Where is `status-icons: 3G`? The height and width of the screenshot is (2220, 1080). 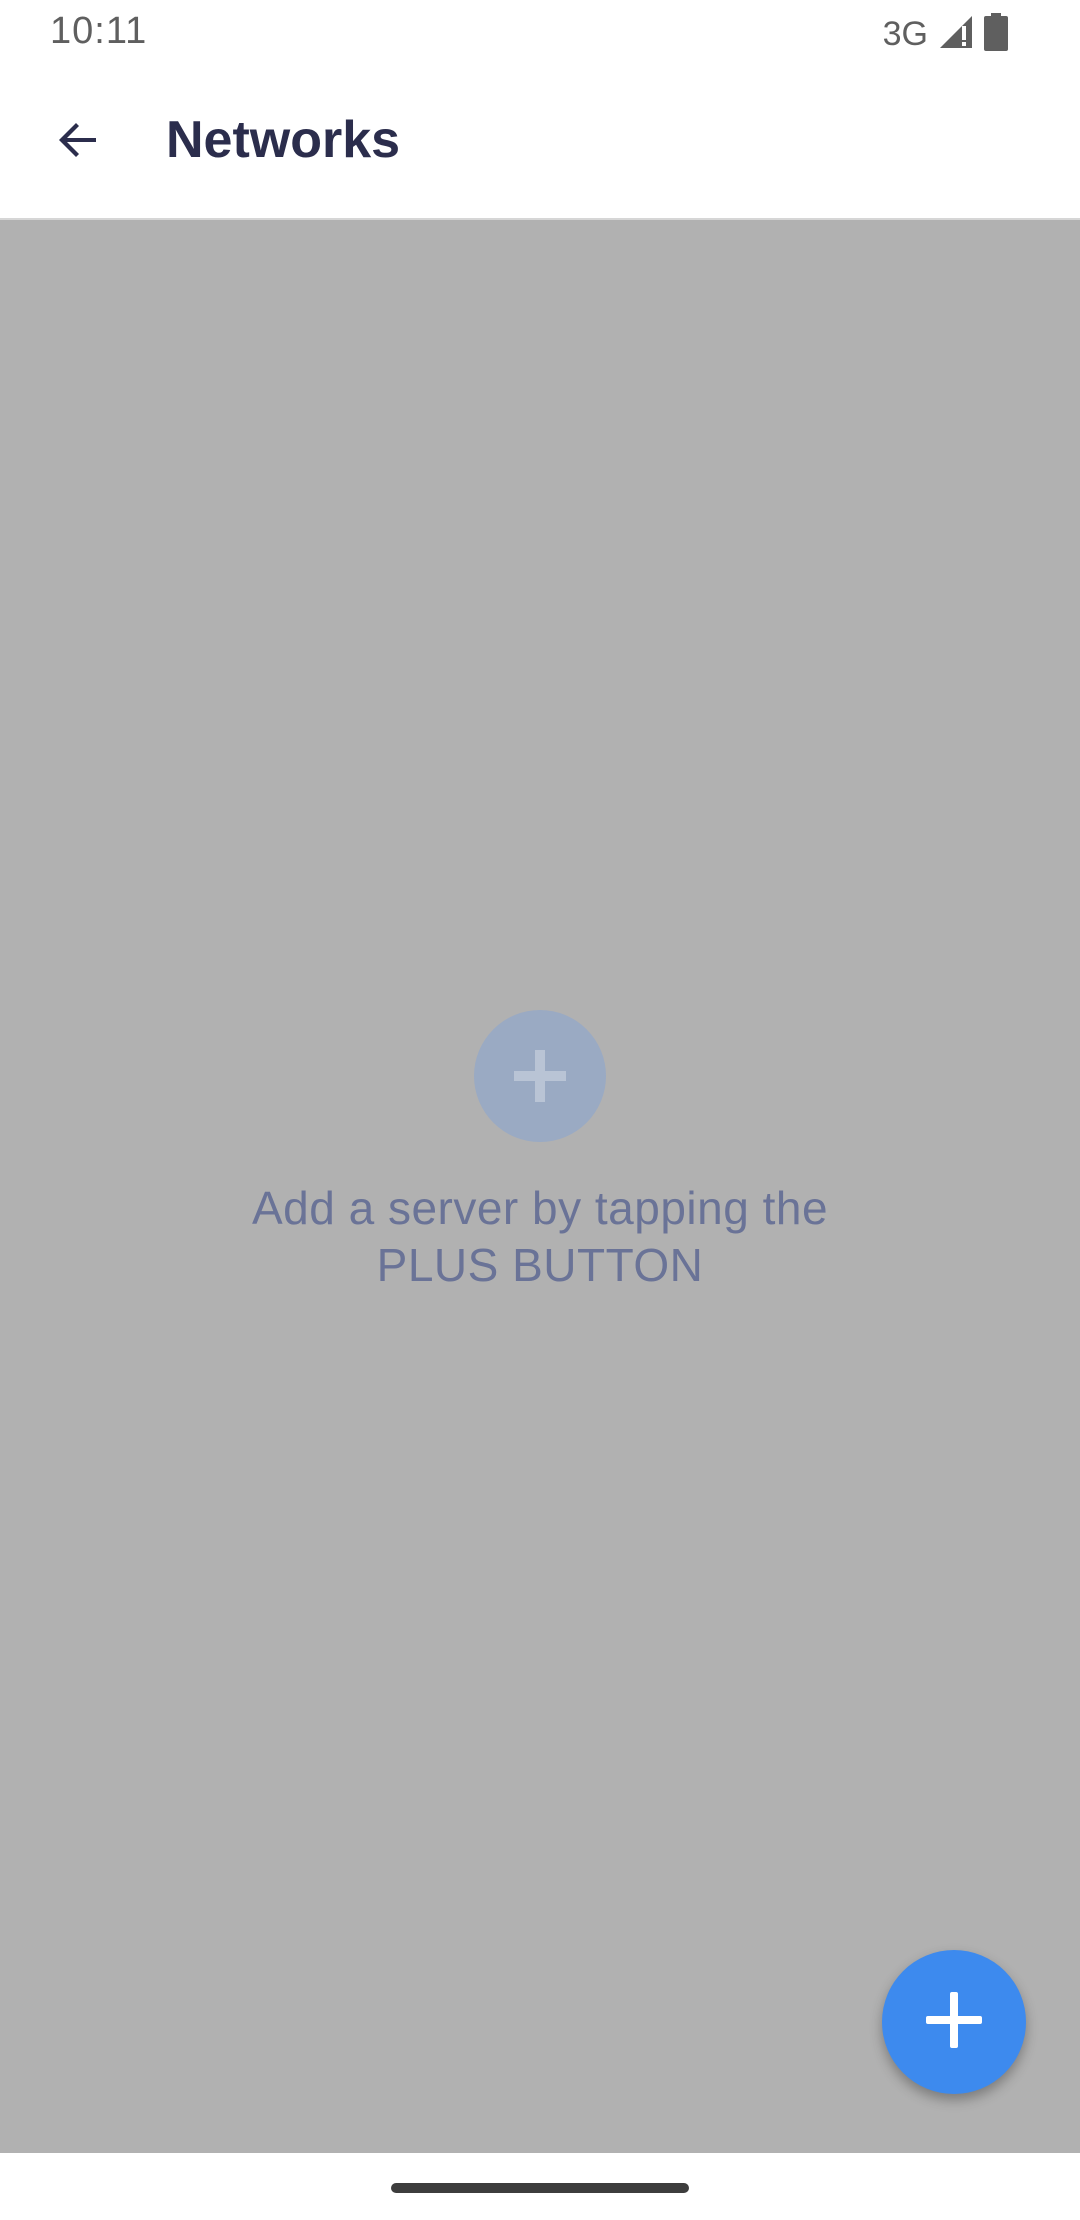
status-icons: 3G is located at coordinates (945, 34).